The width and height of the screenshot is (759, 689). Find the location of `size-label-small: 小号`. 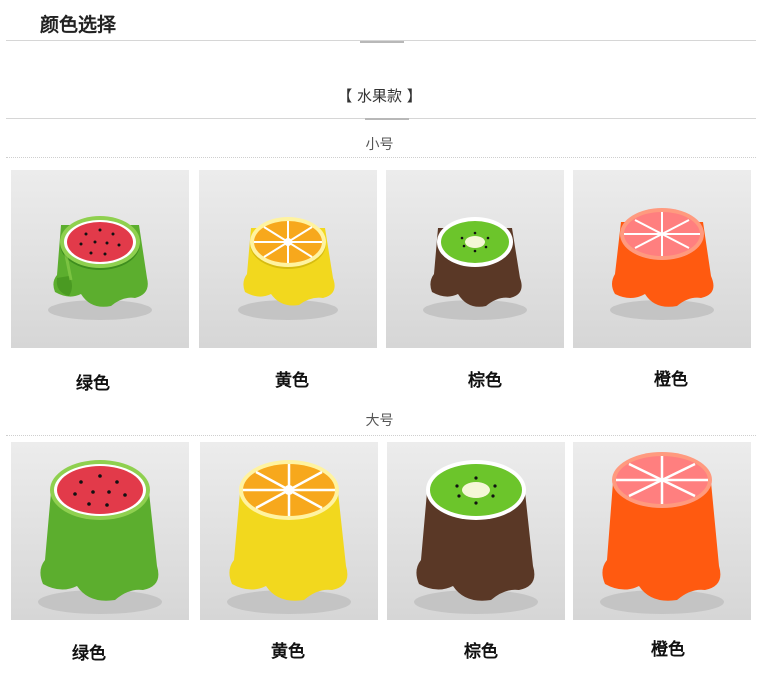

size-label-small: 小号 is located at coordinates (379, 145).